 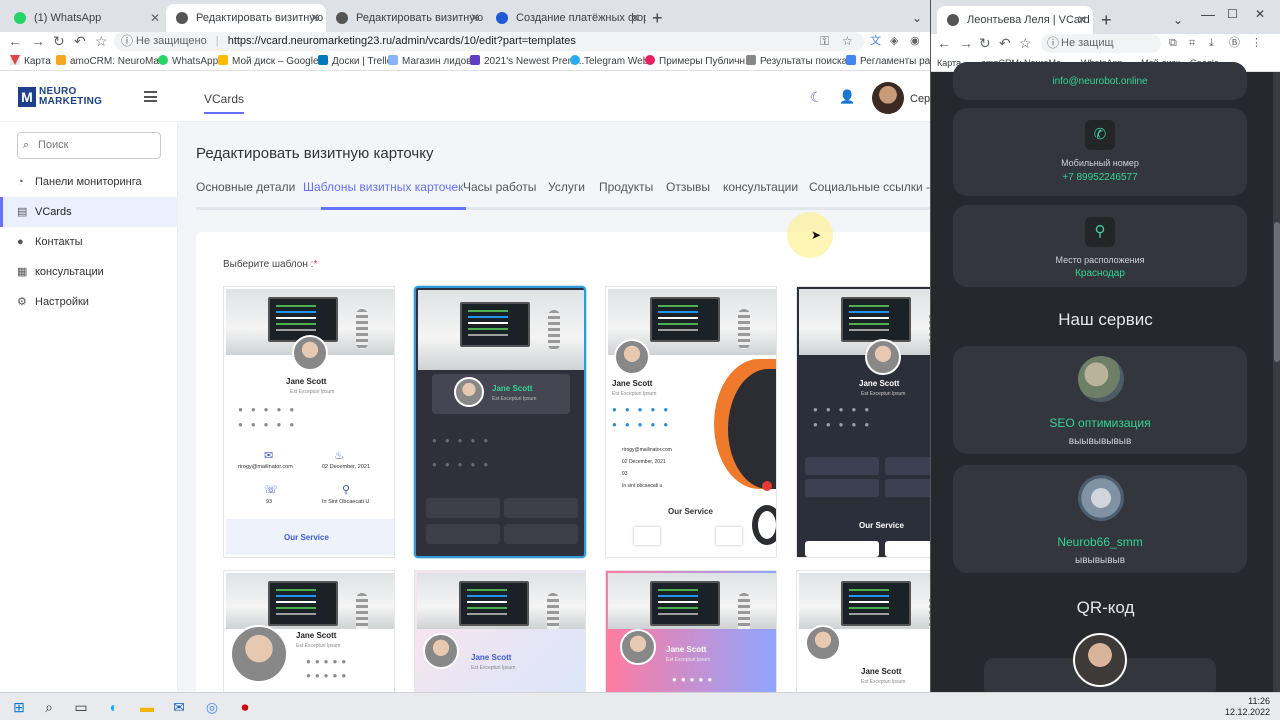 I want to click on calendar-icon: ▦, so click(x=22, y=272).